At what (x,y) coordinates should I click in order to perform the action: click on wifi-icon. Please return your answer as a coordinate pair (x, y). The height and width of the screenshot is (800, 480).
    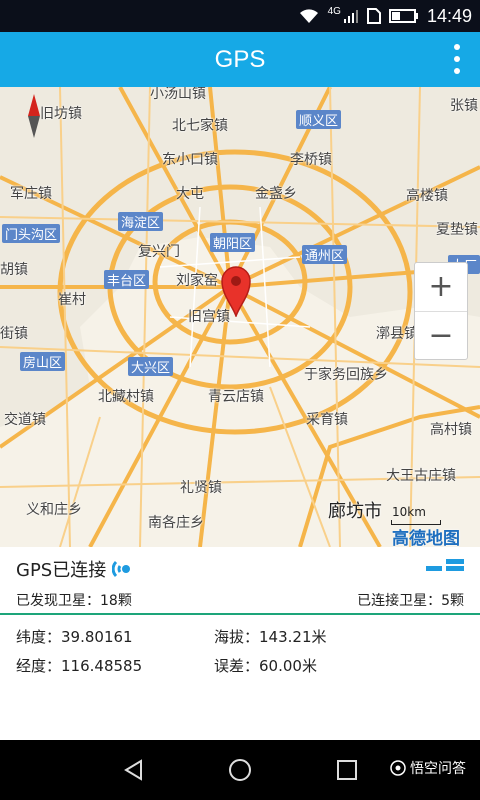
    Looking at the image, I should click on (308, 16).